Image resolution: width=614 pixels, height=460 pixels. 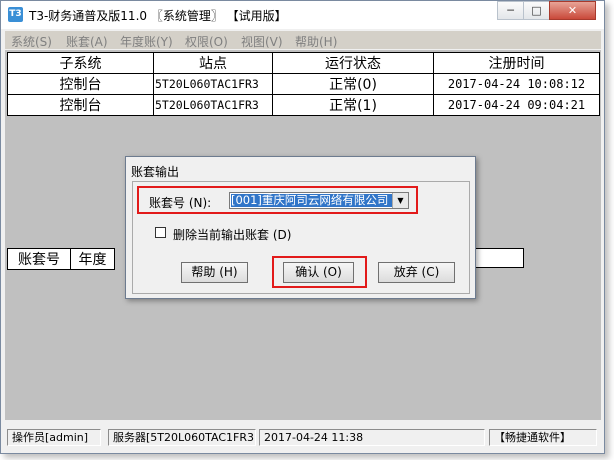 I want to click on close-icon: ✕, so click(x=572, y=10).